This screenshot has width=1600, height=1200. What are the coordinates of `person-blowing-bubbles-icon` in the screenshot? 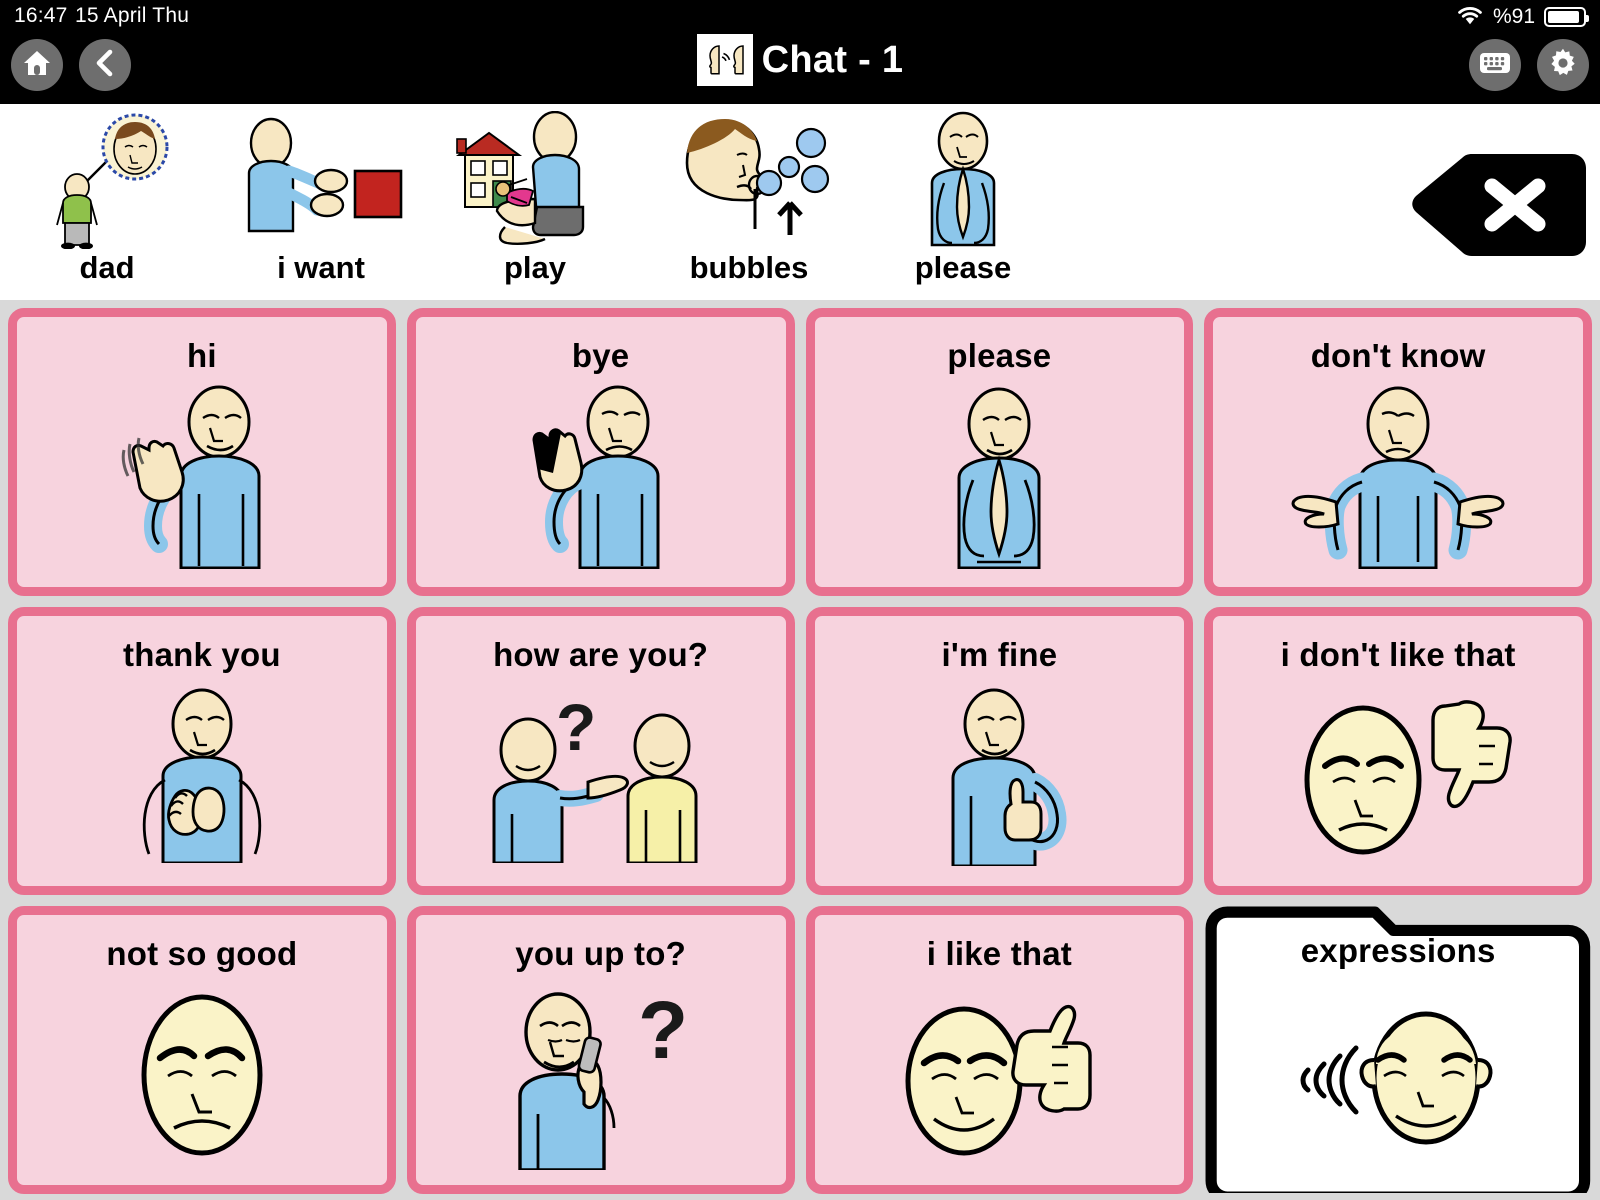 It's located at (749, 180).